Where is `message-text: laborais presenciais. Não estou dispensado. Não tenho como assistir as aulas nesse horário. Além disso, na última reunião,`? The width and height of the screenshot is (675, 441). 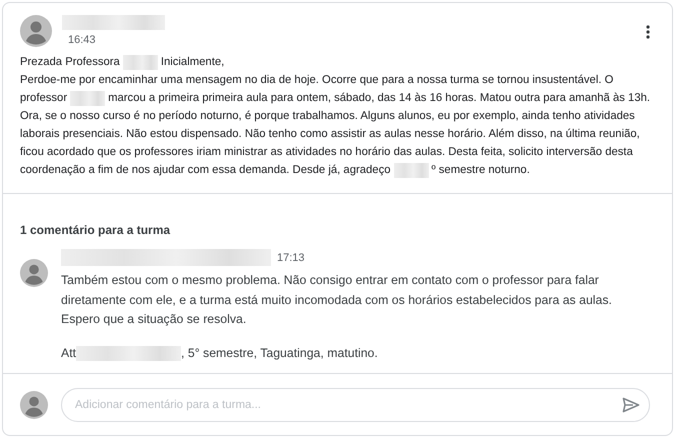
message-text: laborais presenciais. Não estou dispensado. Não tenho como assistir as aulas nesse horário. Além disso, na última reunião, is located at coordinates (330, 134).